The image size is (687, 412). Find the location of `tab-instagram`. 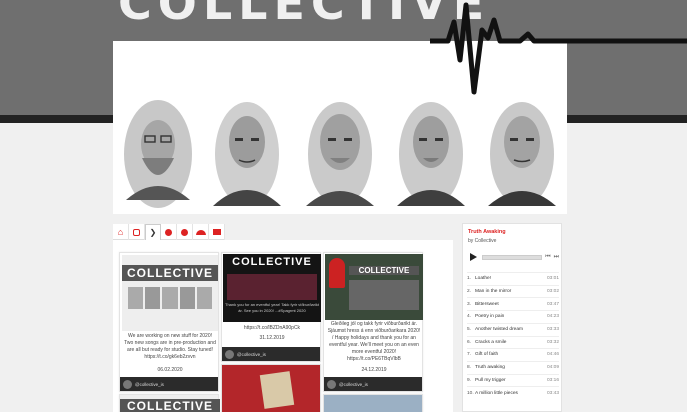

tab-instagram is located at coordinates (137, 232).